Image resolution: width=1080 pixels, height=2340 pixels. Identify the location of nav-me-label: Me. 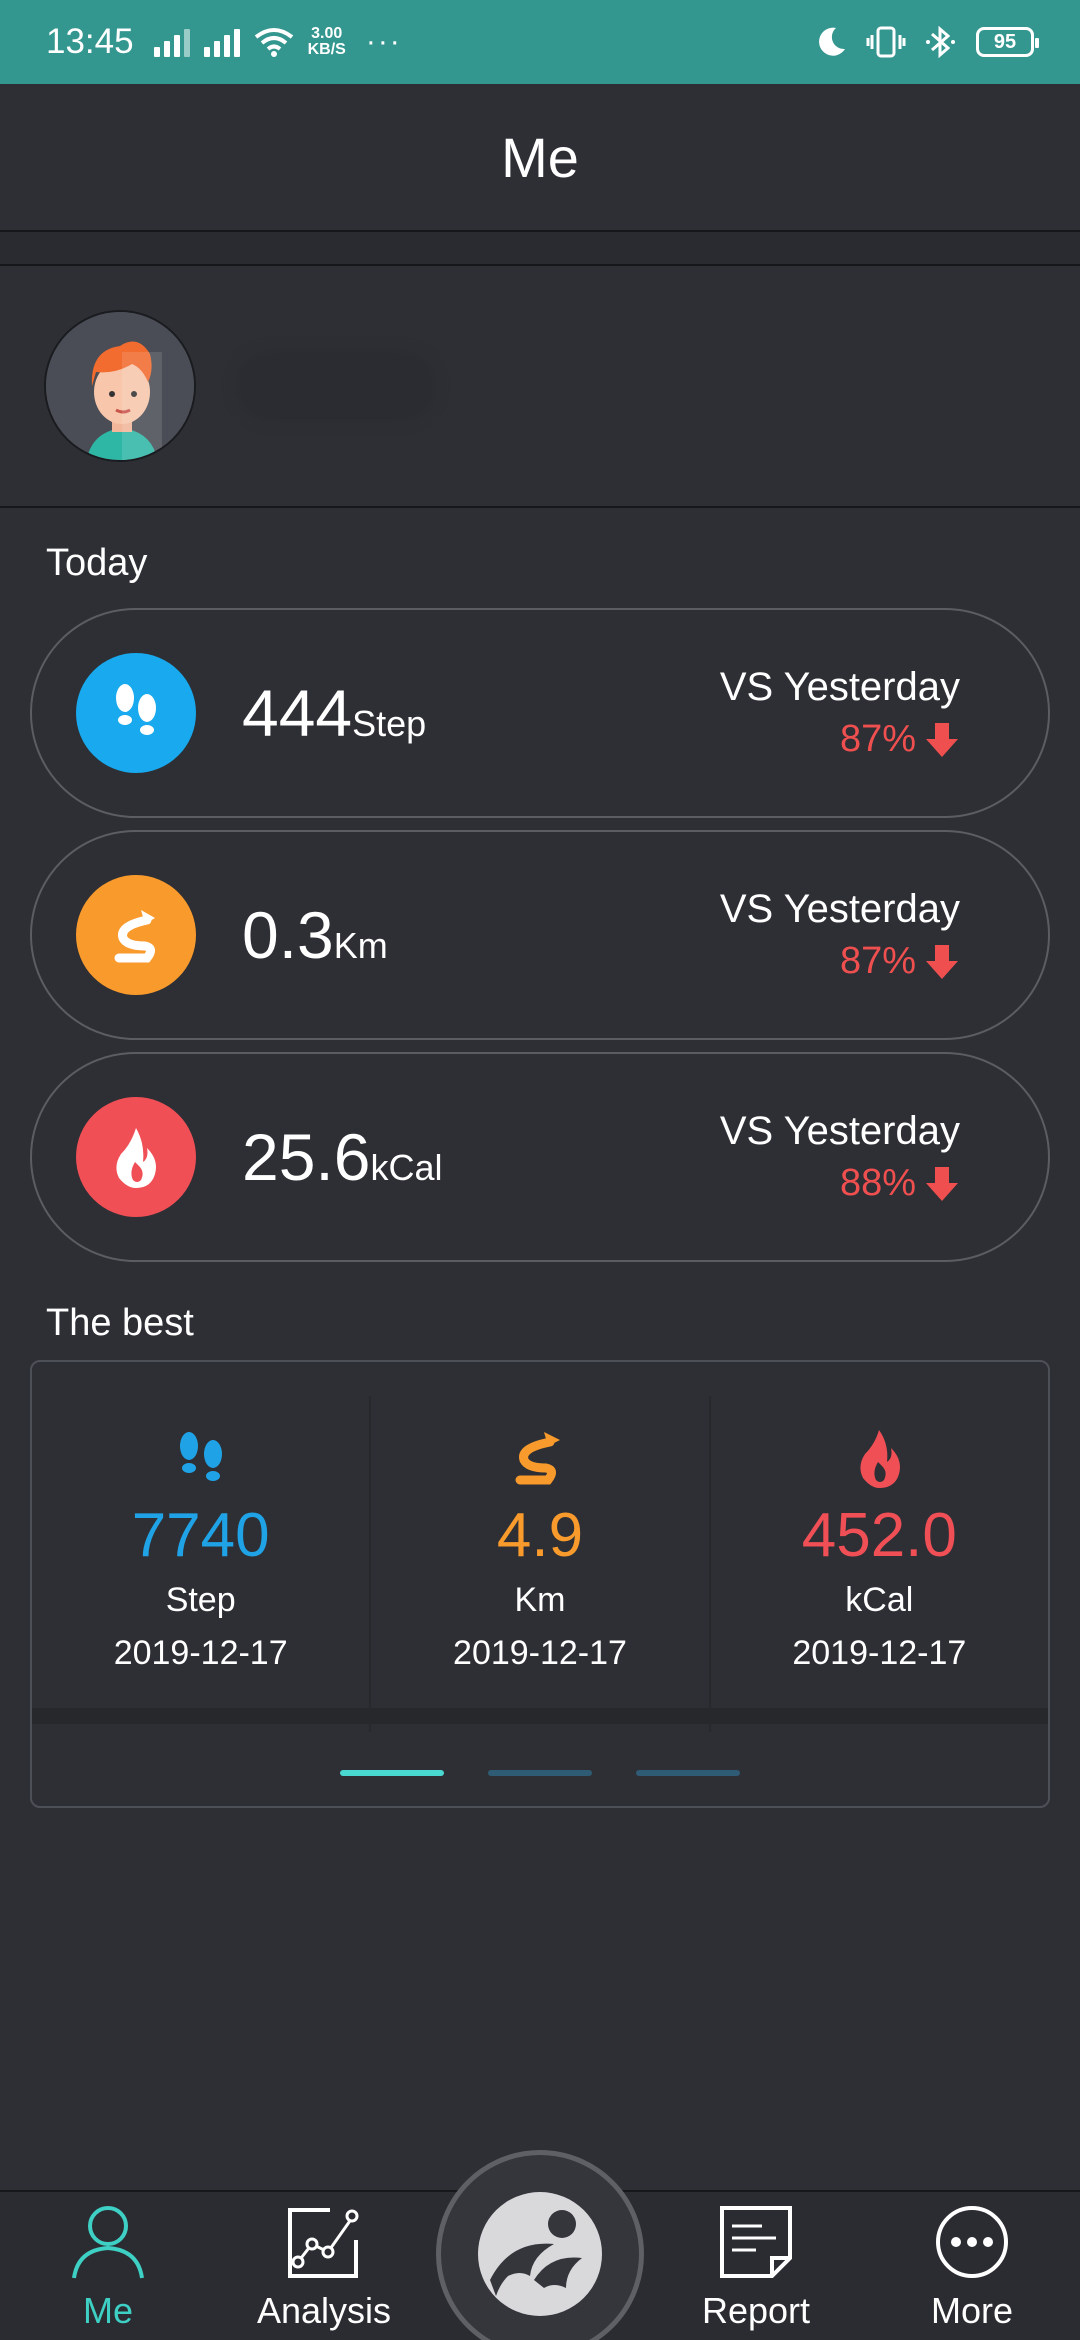
(107, 2310).